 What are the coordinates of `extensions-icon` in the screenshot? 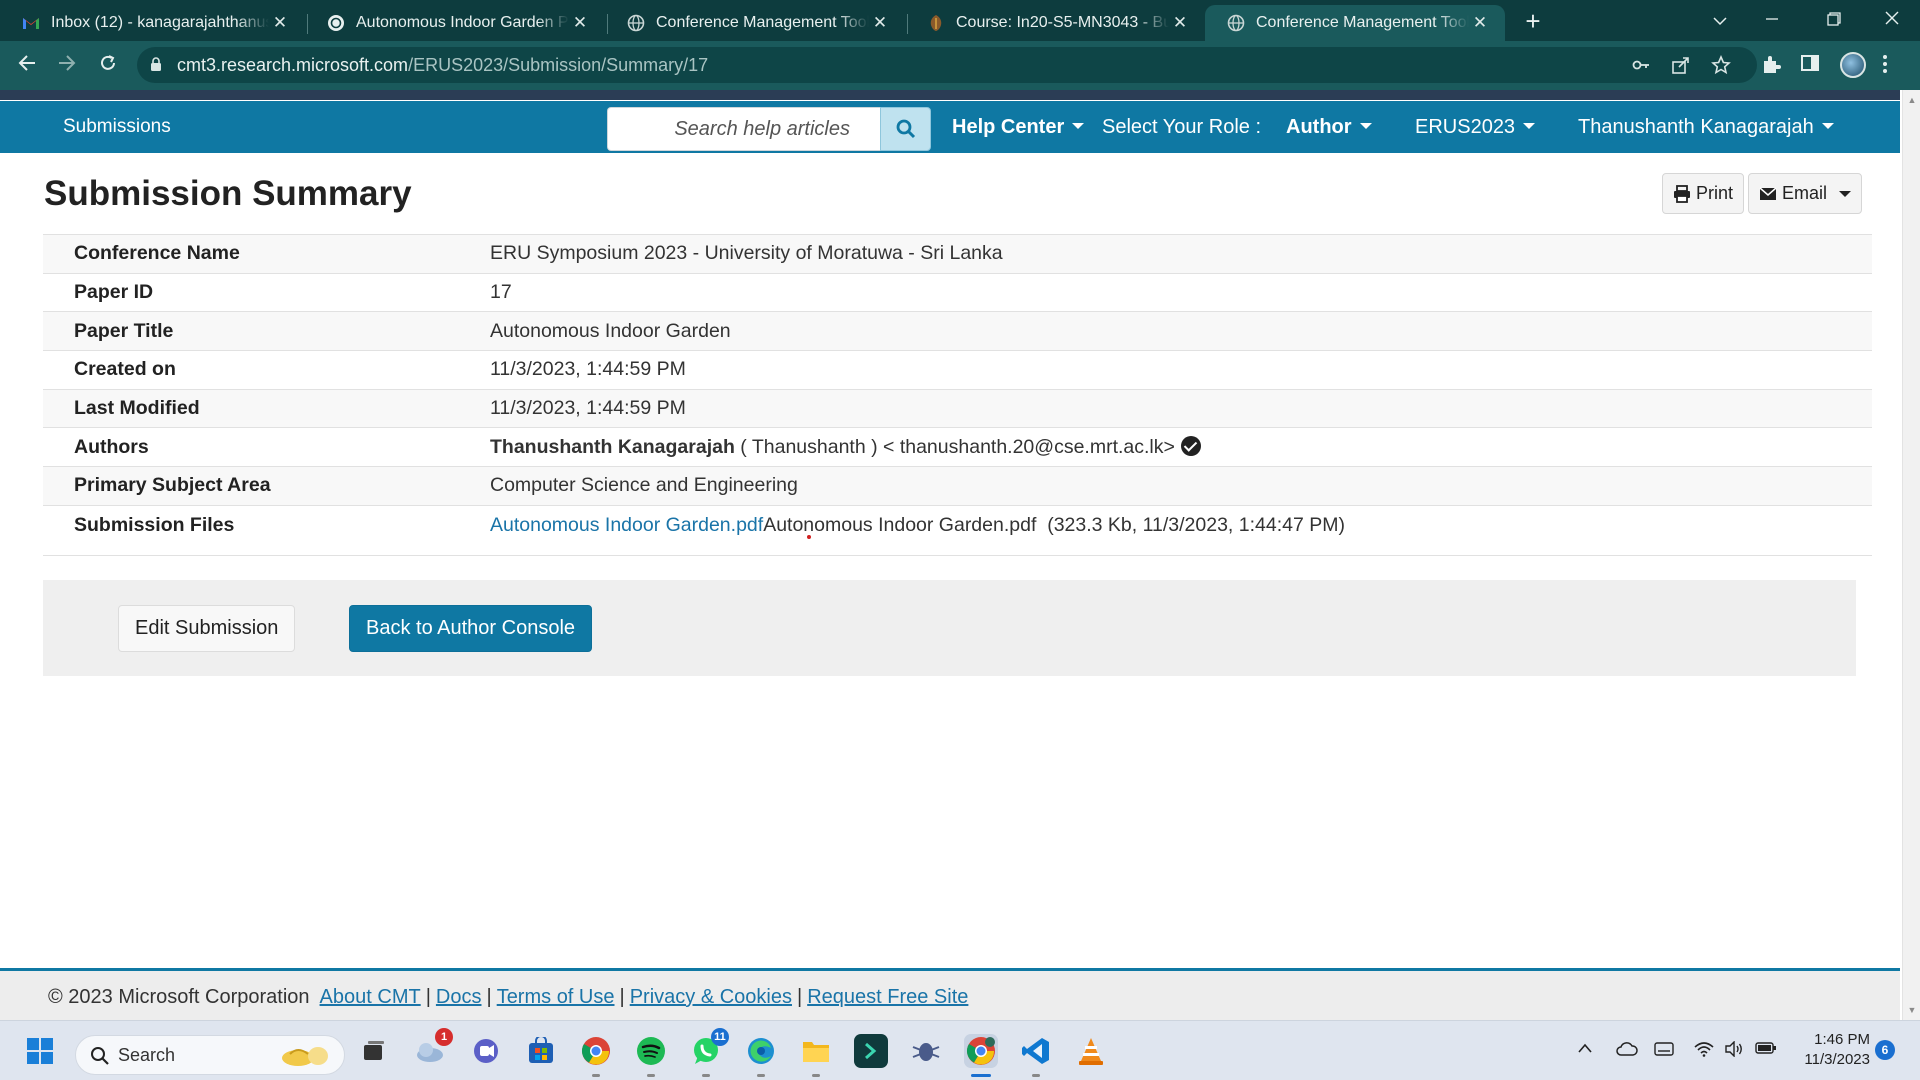 It's located at (1773, 66).